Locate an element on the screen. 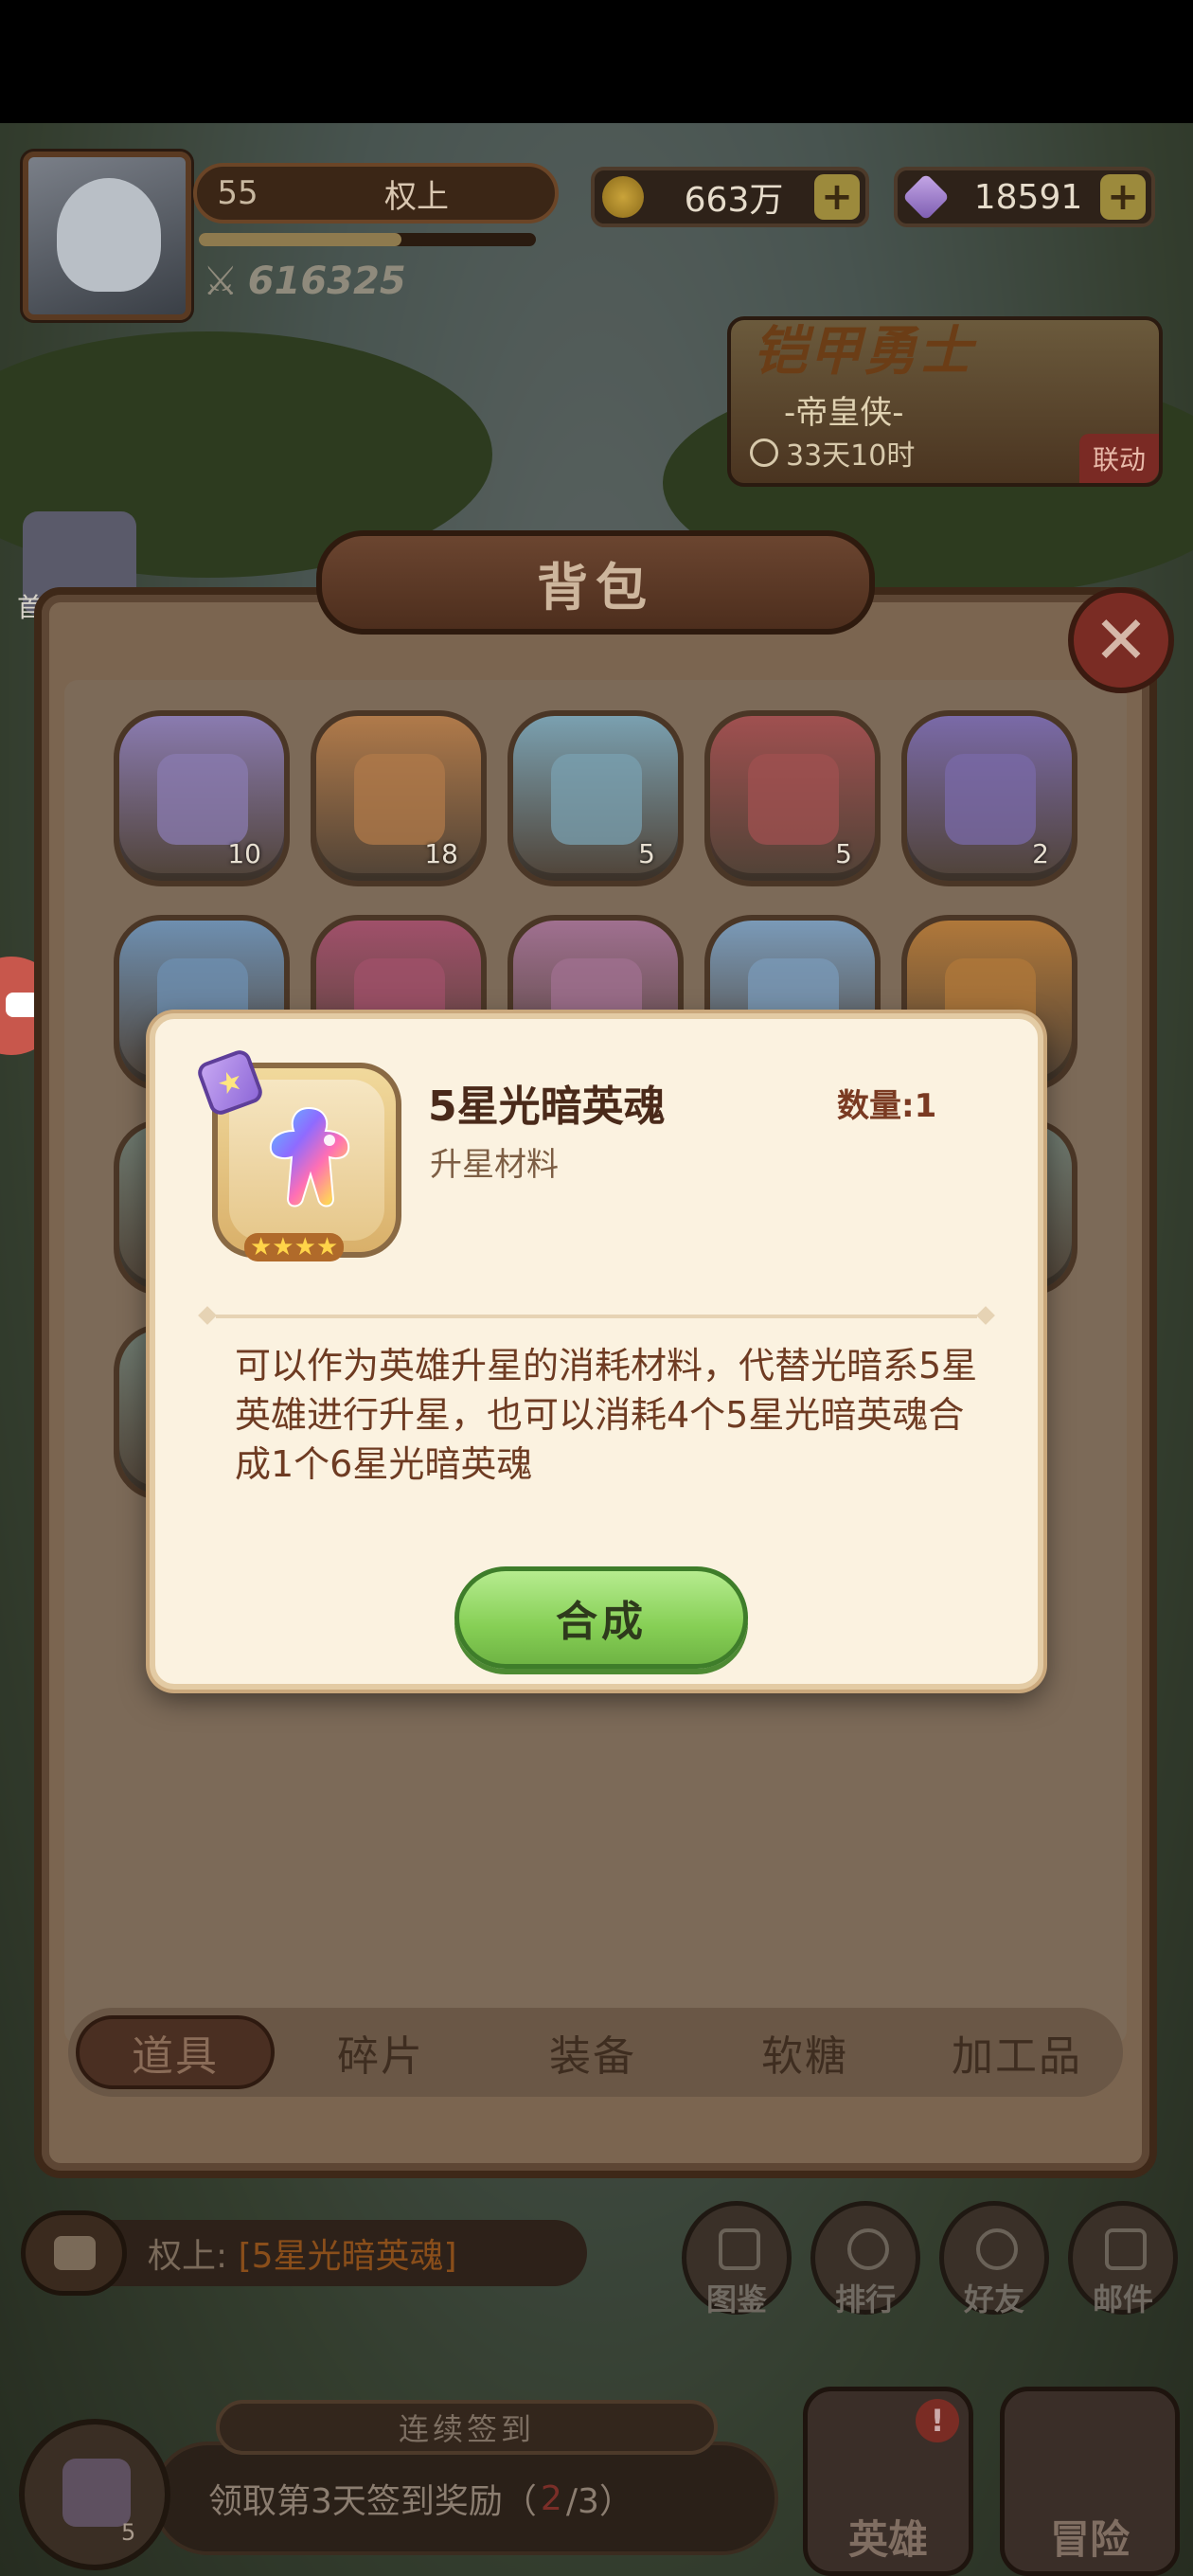 The width and height of the screenshot is (1193, 2576). status-bar is located at coordinates (596, 61).